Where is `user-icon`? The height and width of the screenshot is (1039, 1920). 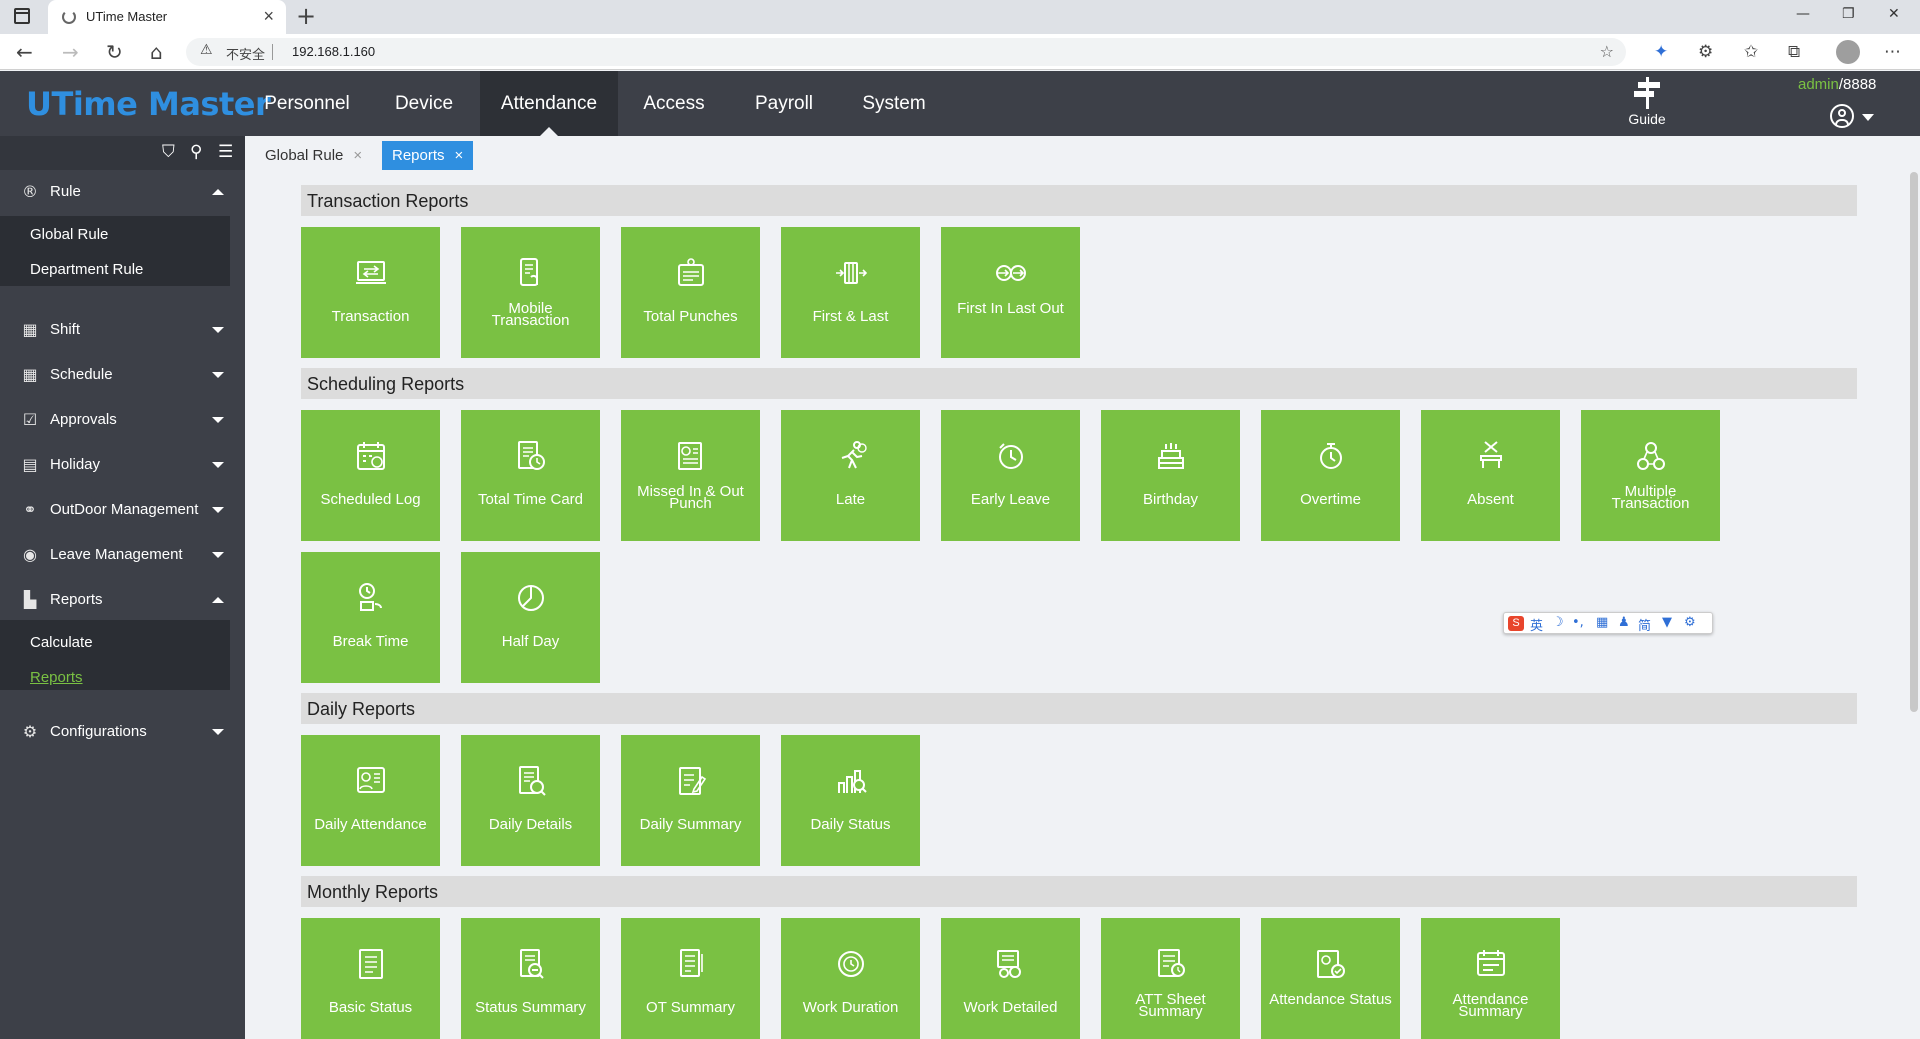 user-icon is located at coordinates (1842, 116).